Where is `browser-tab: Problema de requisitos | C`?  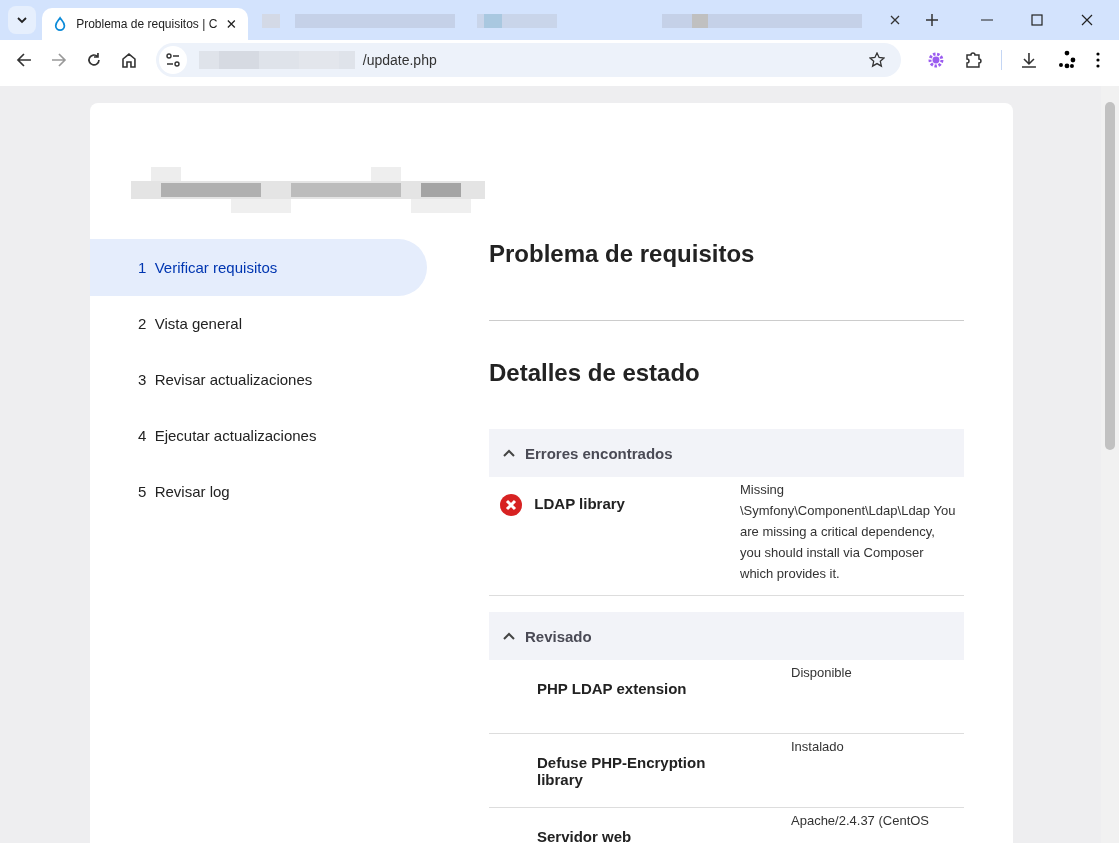 browser-tab: Problema de requisitos | C is located at coordinates (145, 24).